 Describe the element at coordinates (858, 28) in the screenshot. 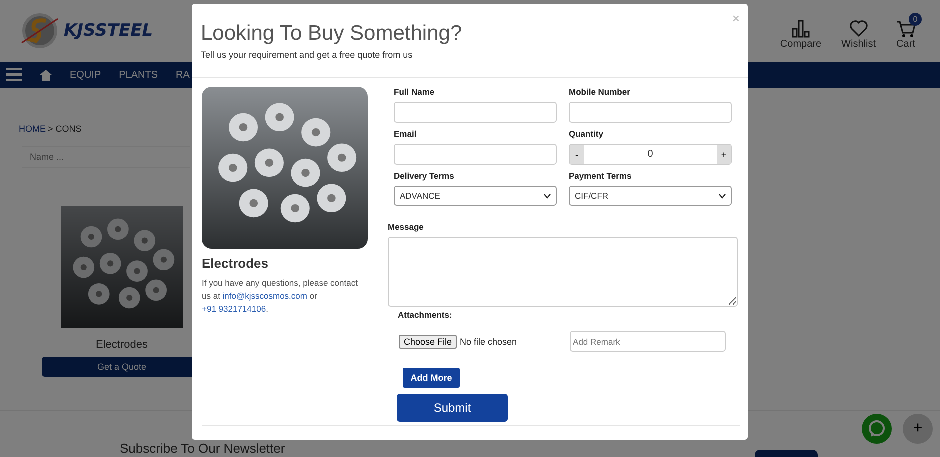

I see `heart-icon` at that location.